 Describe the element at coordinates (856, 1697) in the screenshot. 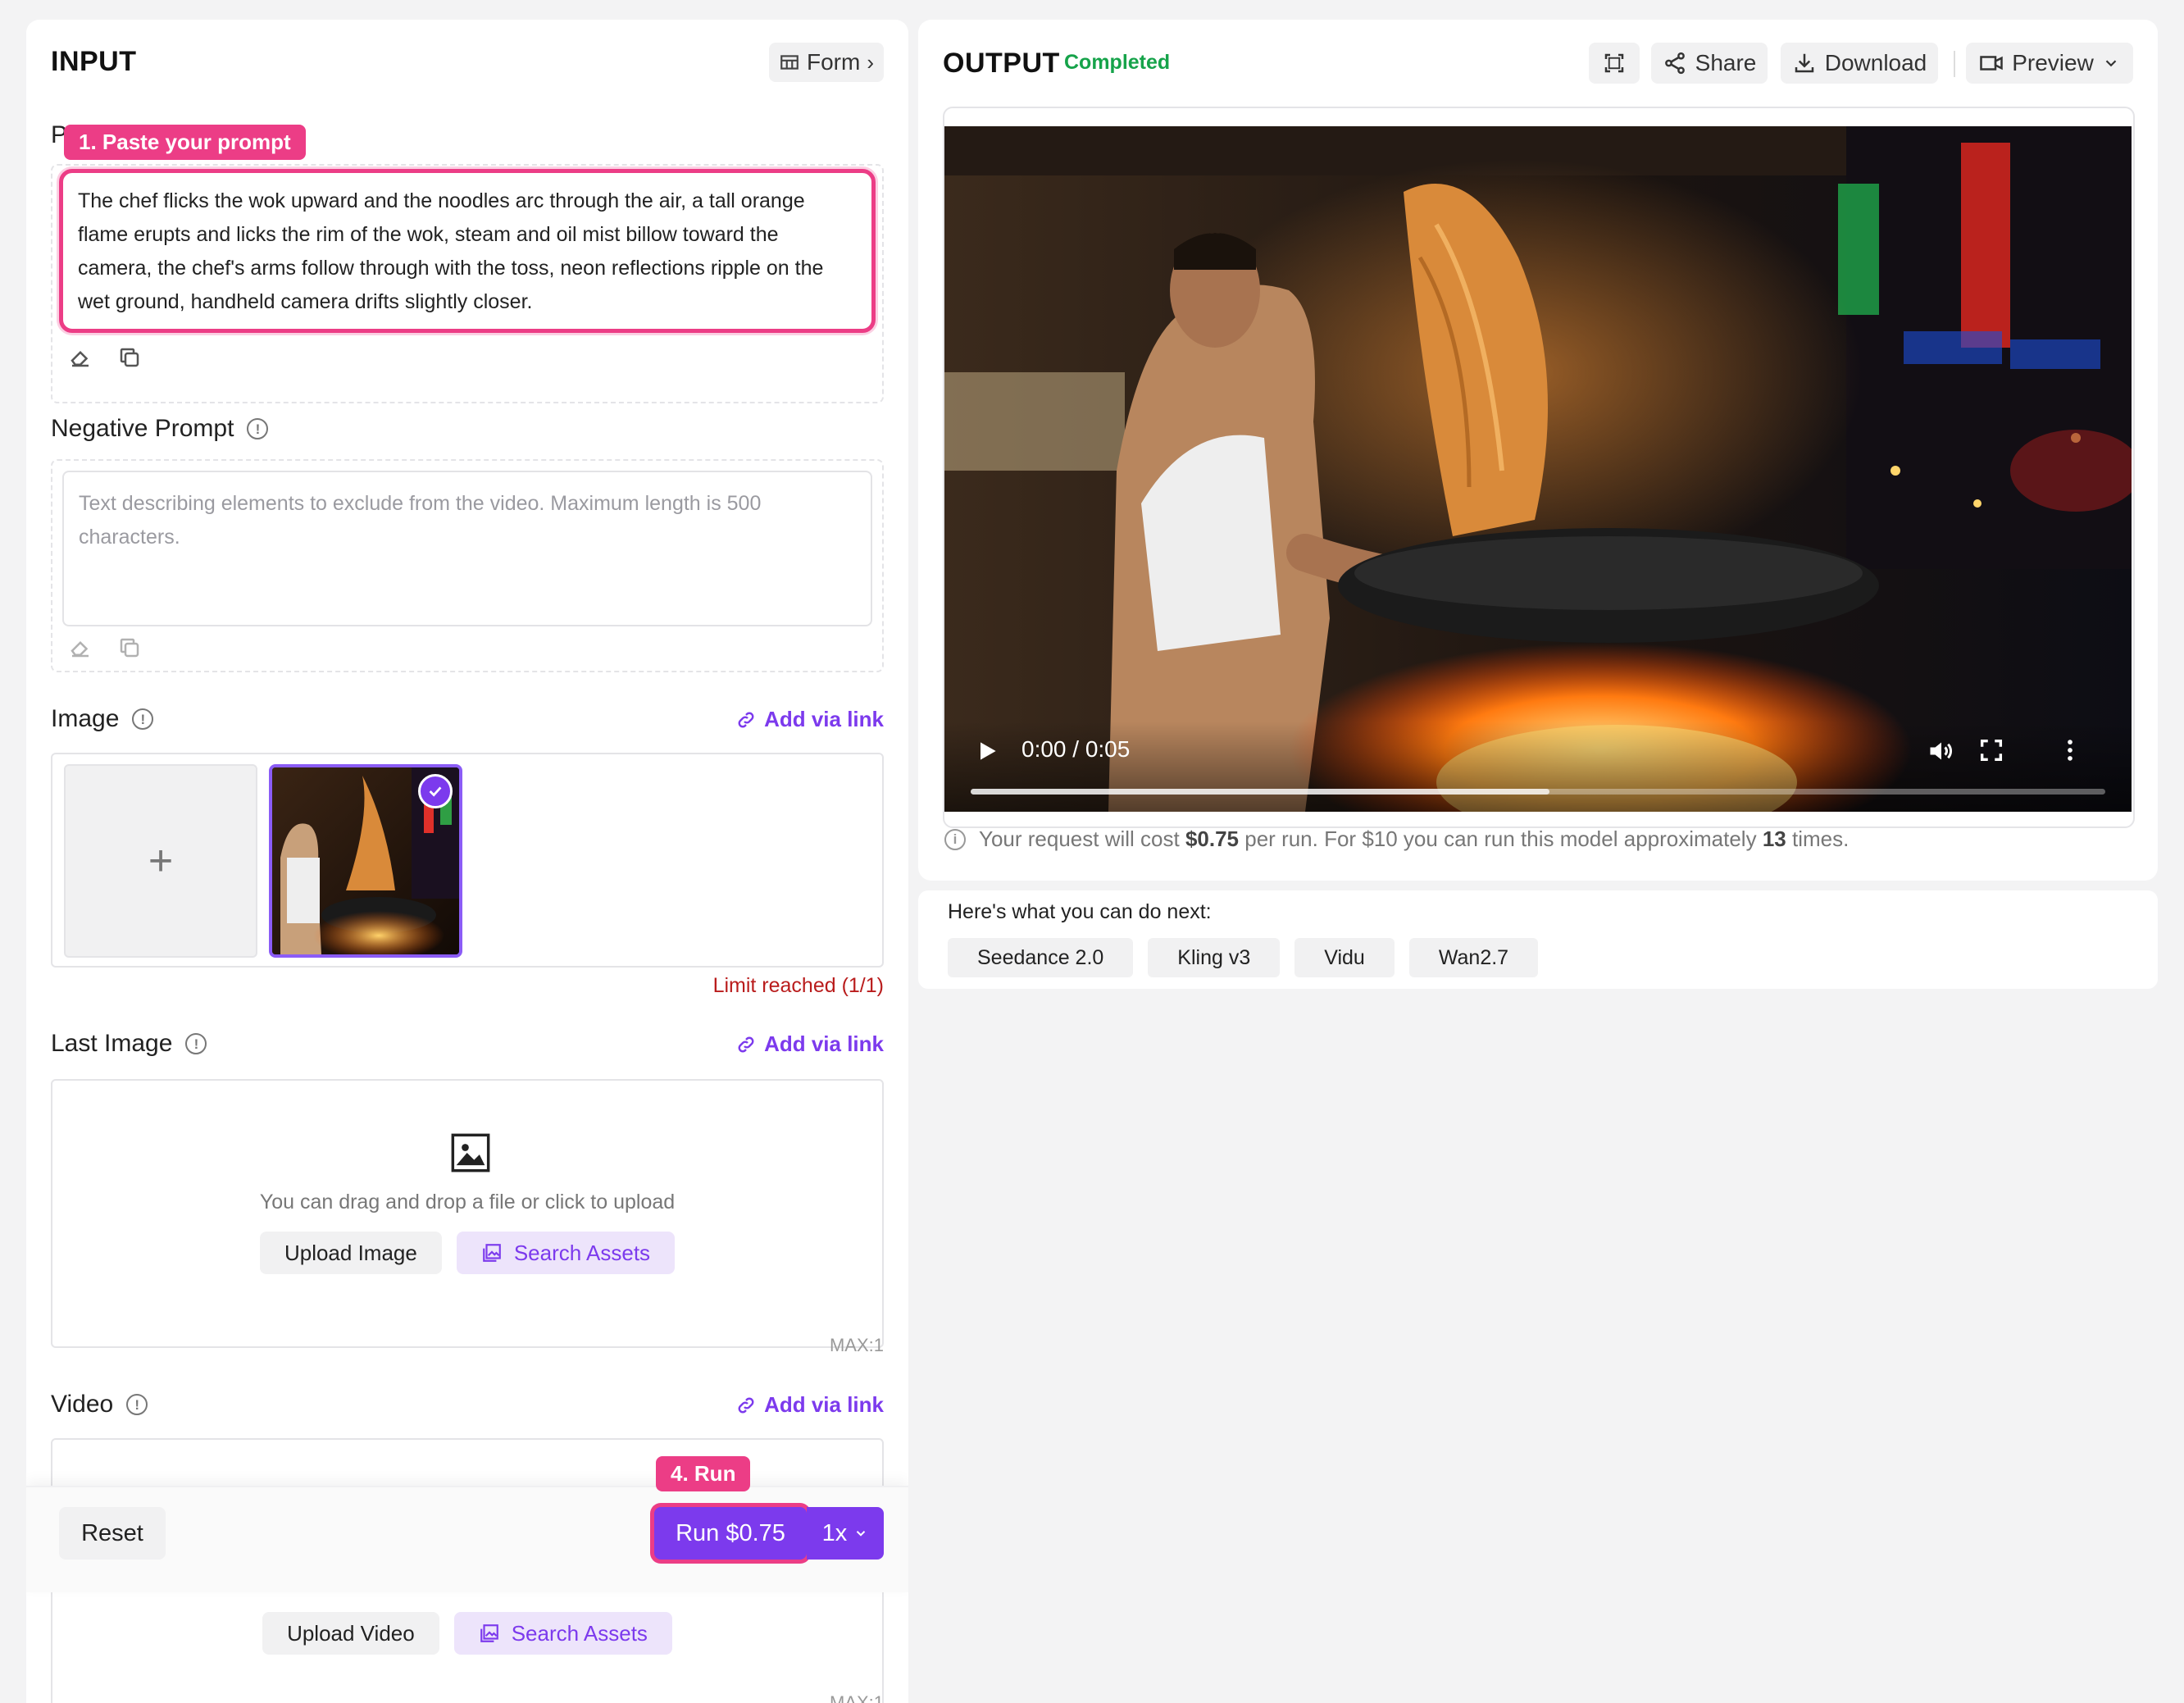

I see `video-max-label: MAX:1` at that location.